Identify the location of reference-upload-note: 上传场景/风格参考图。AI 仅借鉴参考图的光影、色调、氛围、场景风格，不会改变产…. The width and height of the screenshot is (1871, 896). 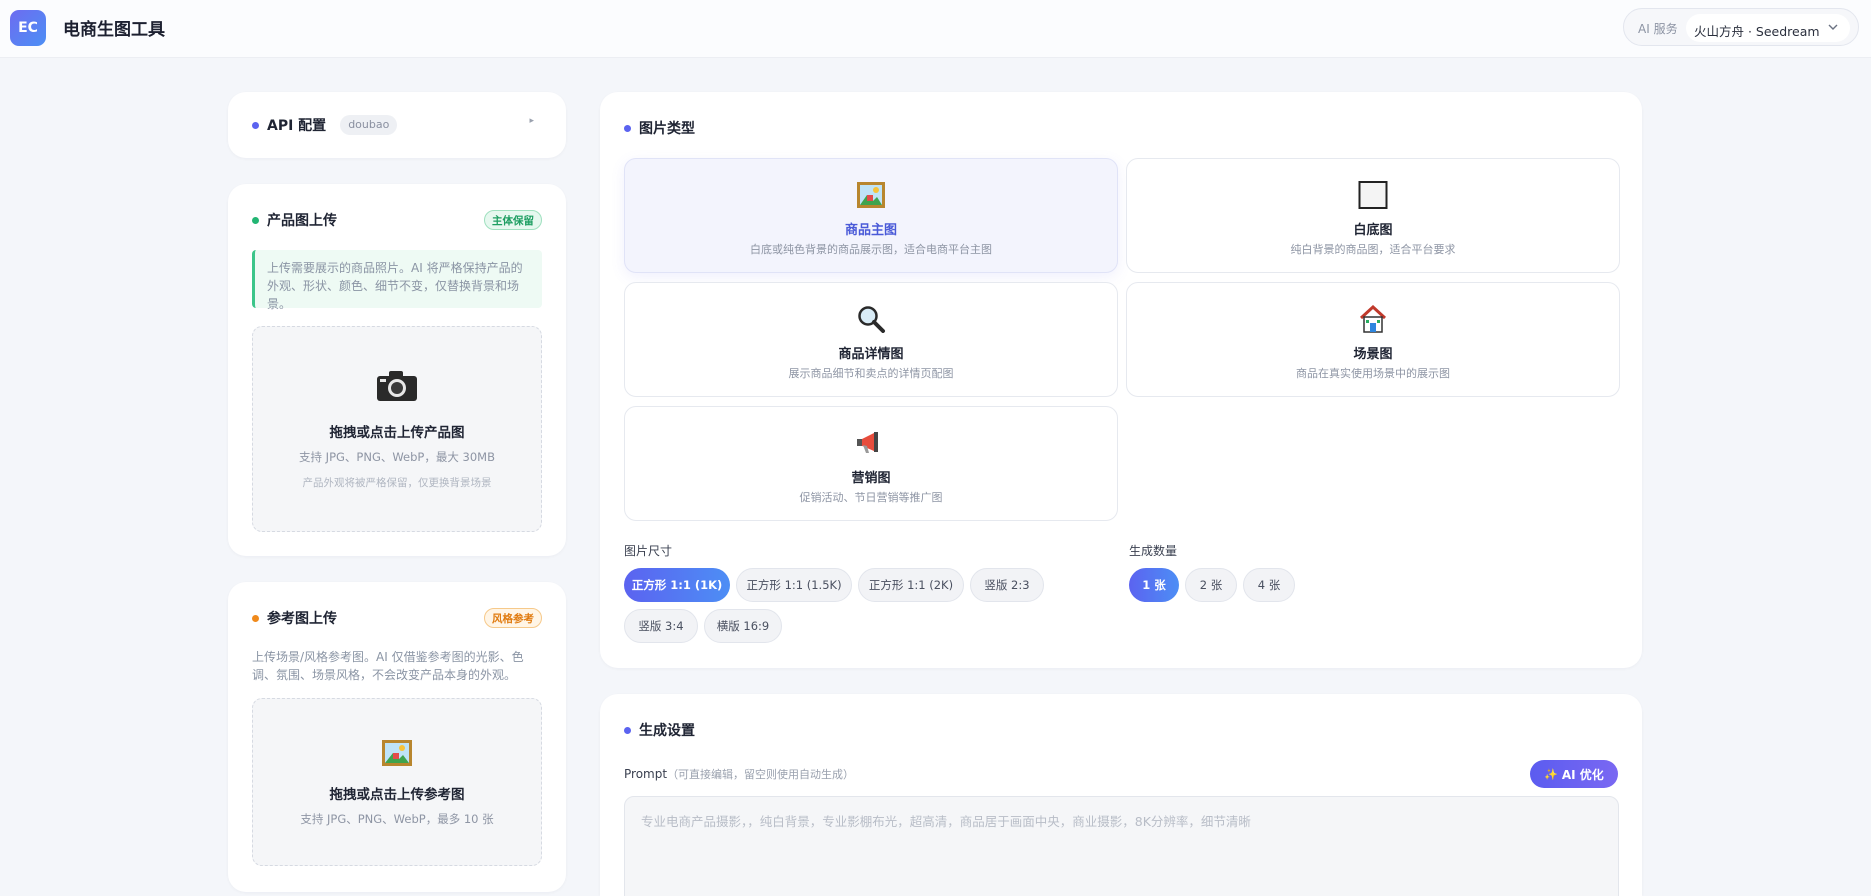
(388, 666).